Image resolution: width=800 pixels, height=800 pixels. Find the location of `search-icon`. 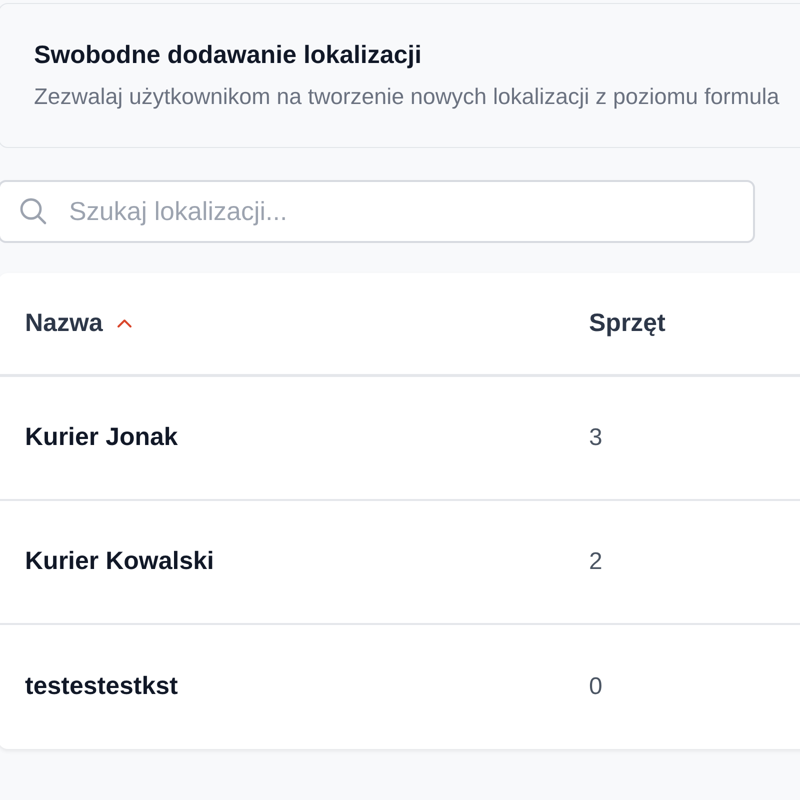

search-icon is located at coordinates (33, 211).